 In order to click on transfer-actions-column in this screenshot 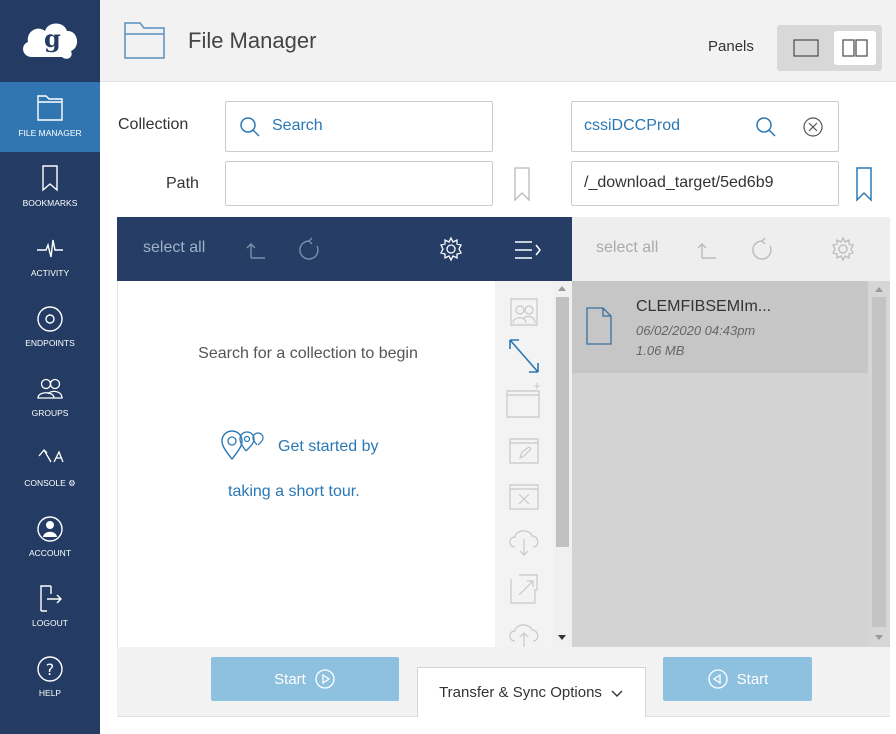, I will do `click(524, 464)`.